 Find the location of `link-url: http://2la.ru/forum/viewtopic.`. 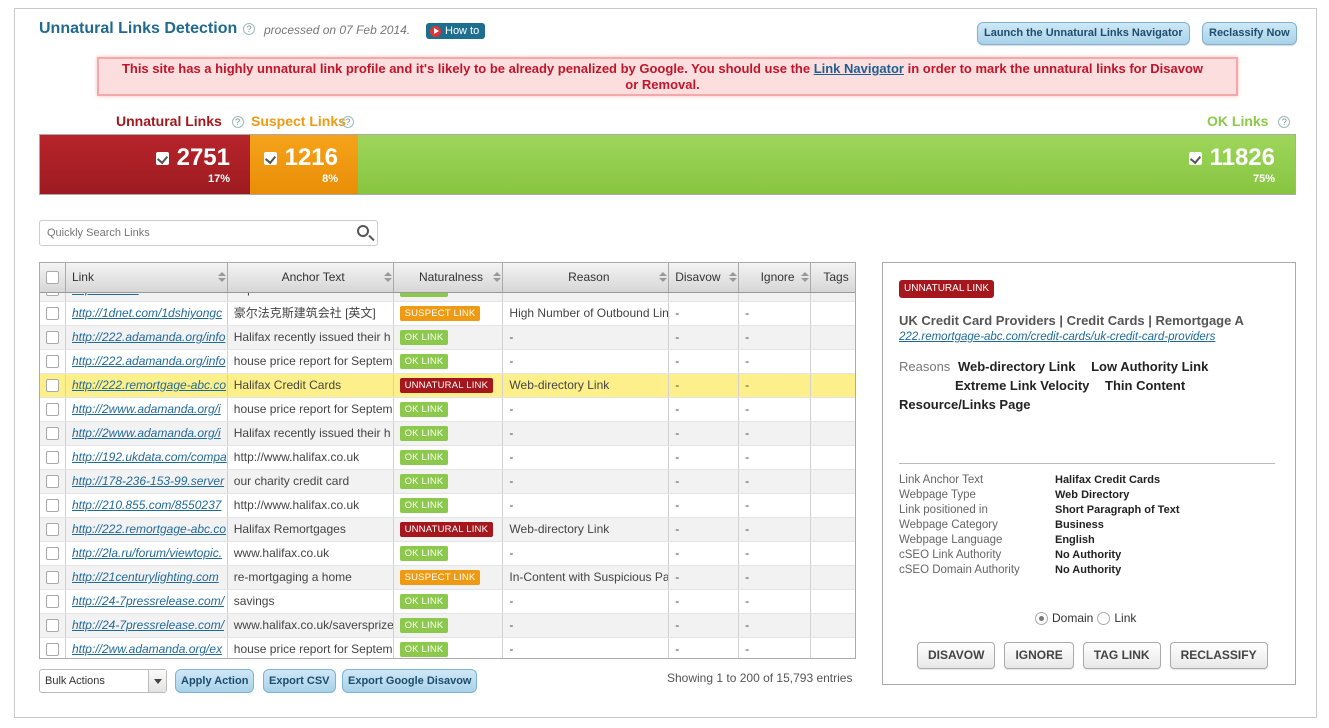

link-url: http://2la.ru/forum/viewtopic. is located at coordinates (147, 553).